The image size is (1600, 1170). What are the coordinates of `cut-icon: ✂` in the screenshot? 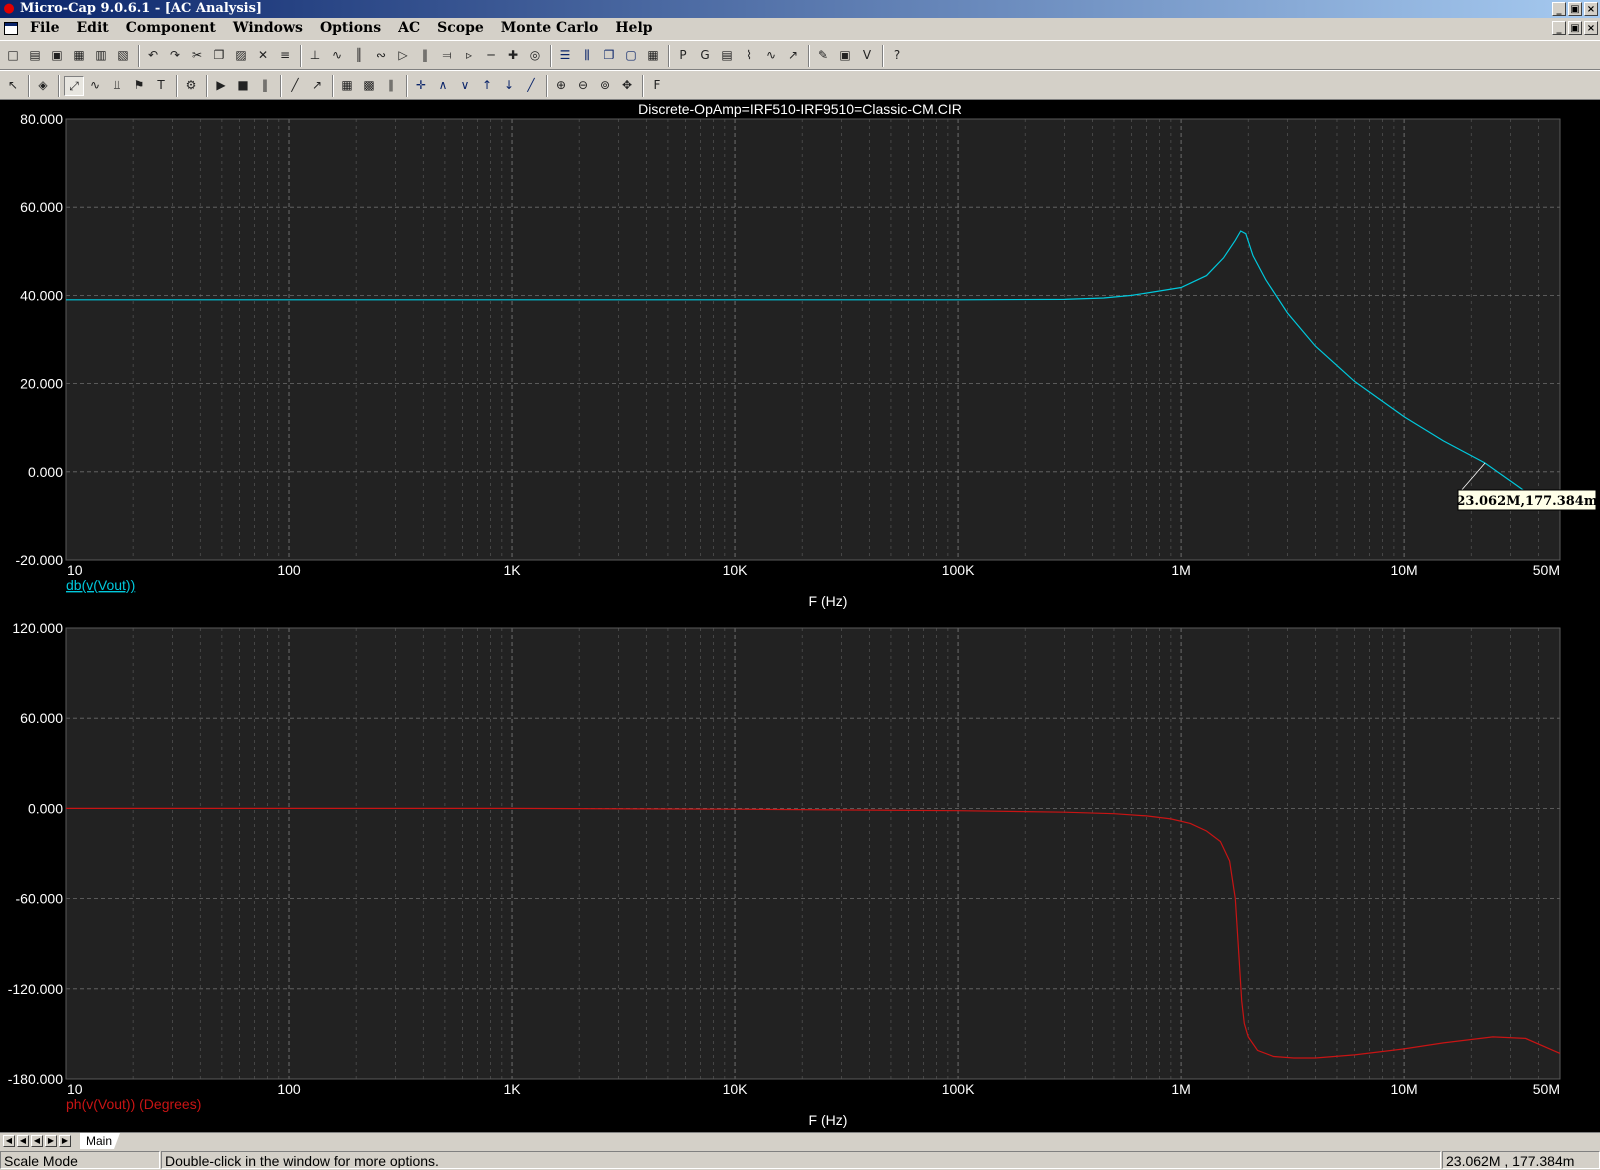 It's located at (197, 55).